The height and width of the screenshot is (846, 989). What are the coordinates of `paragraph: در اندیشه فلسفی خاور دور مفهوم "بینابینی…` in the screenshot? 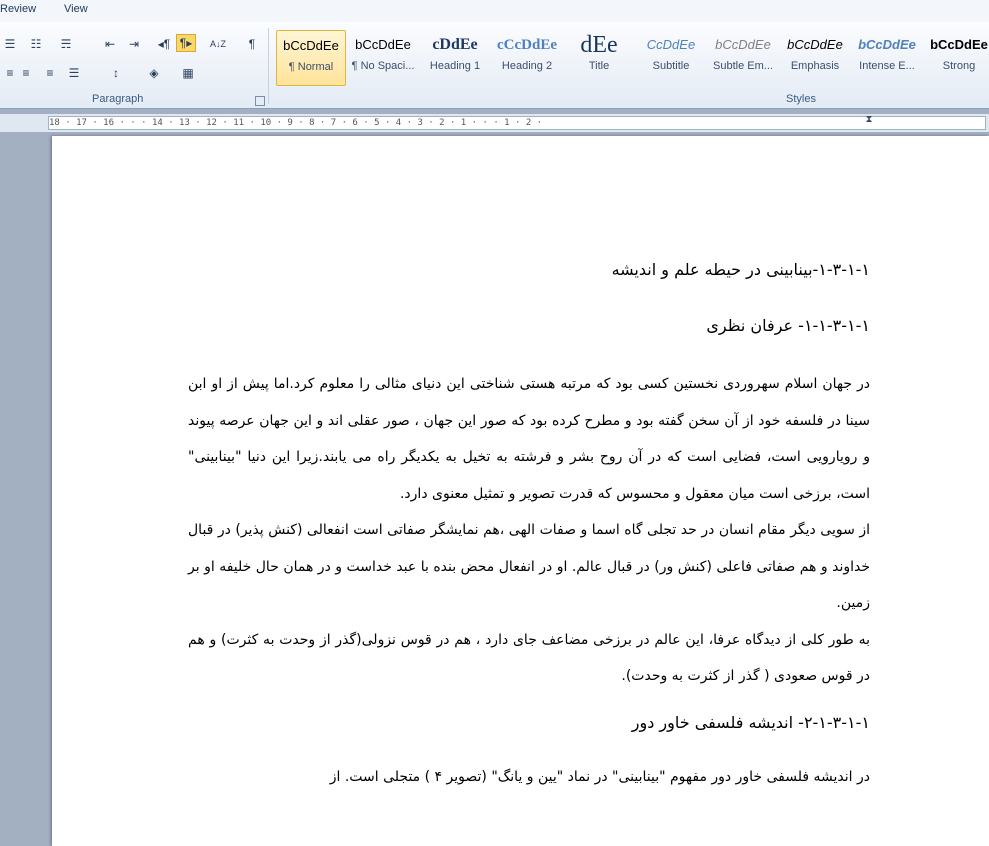 It's located at (599, 776).